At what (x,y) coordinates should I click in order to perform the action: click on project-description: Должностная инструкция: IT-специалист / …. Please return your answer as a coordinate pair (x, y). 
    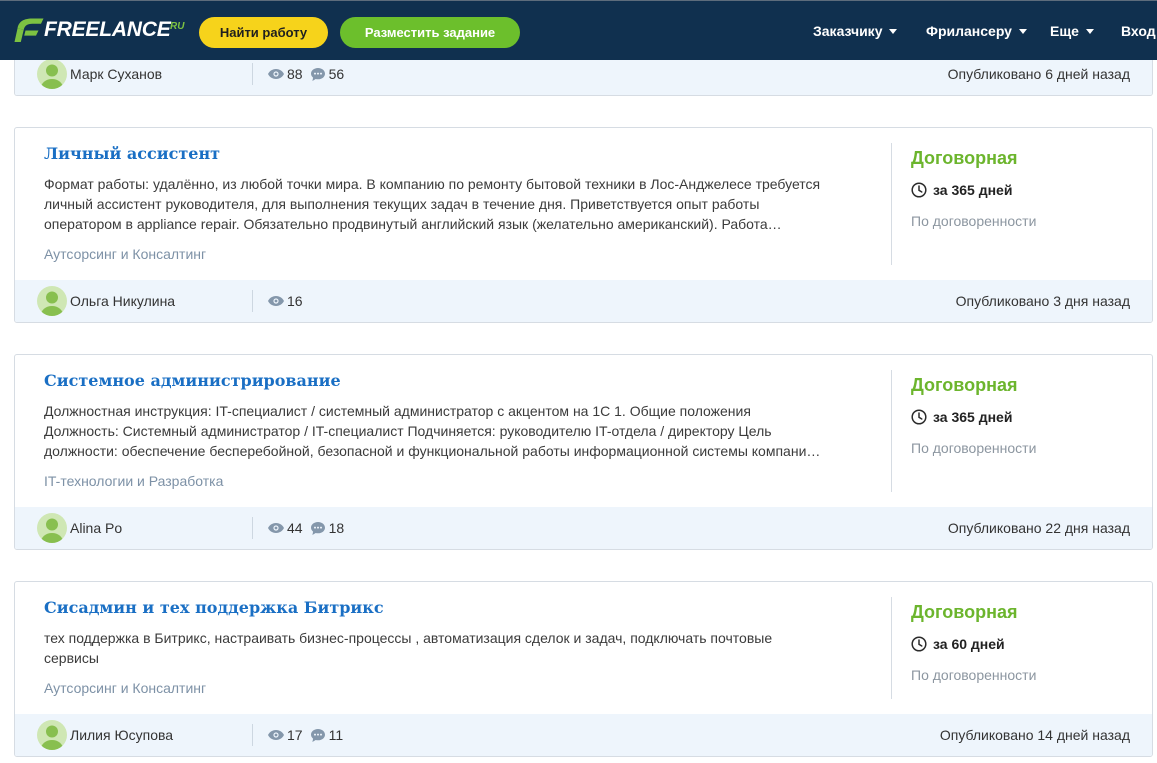
    Looking at the image, I should click on (461, 431).